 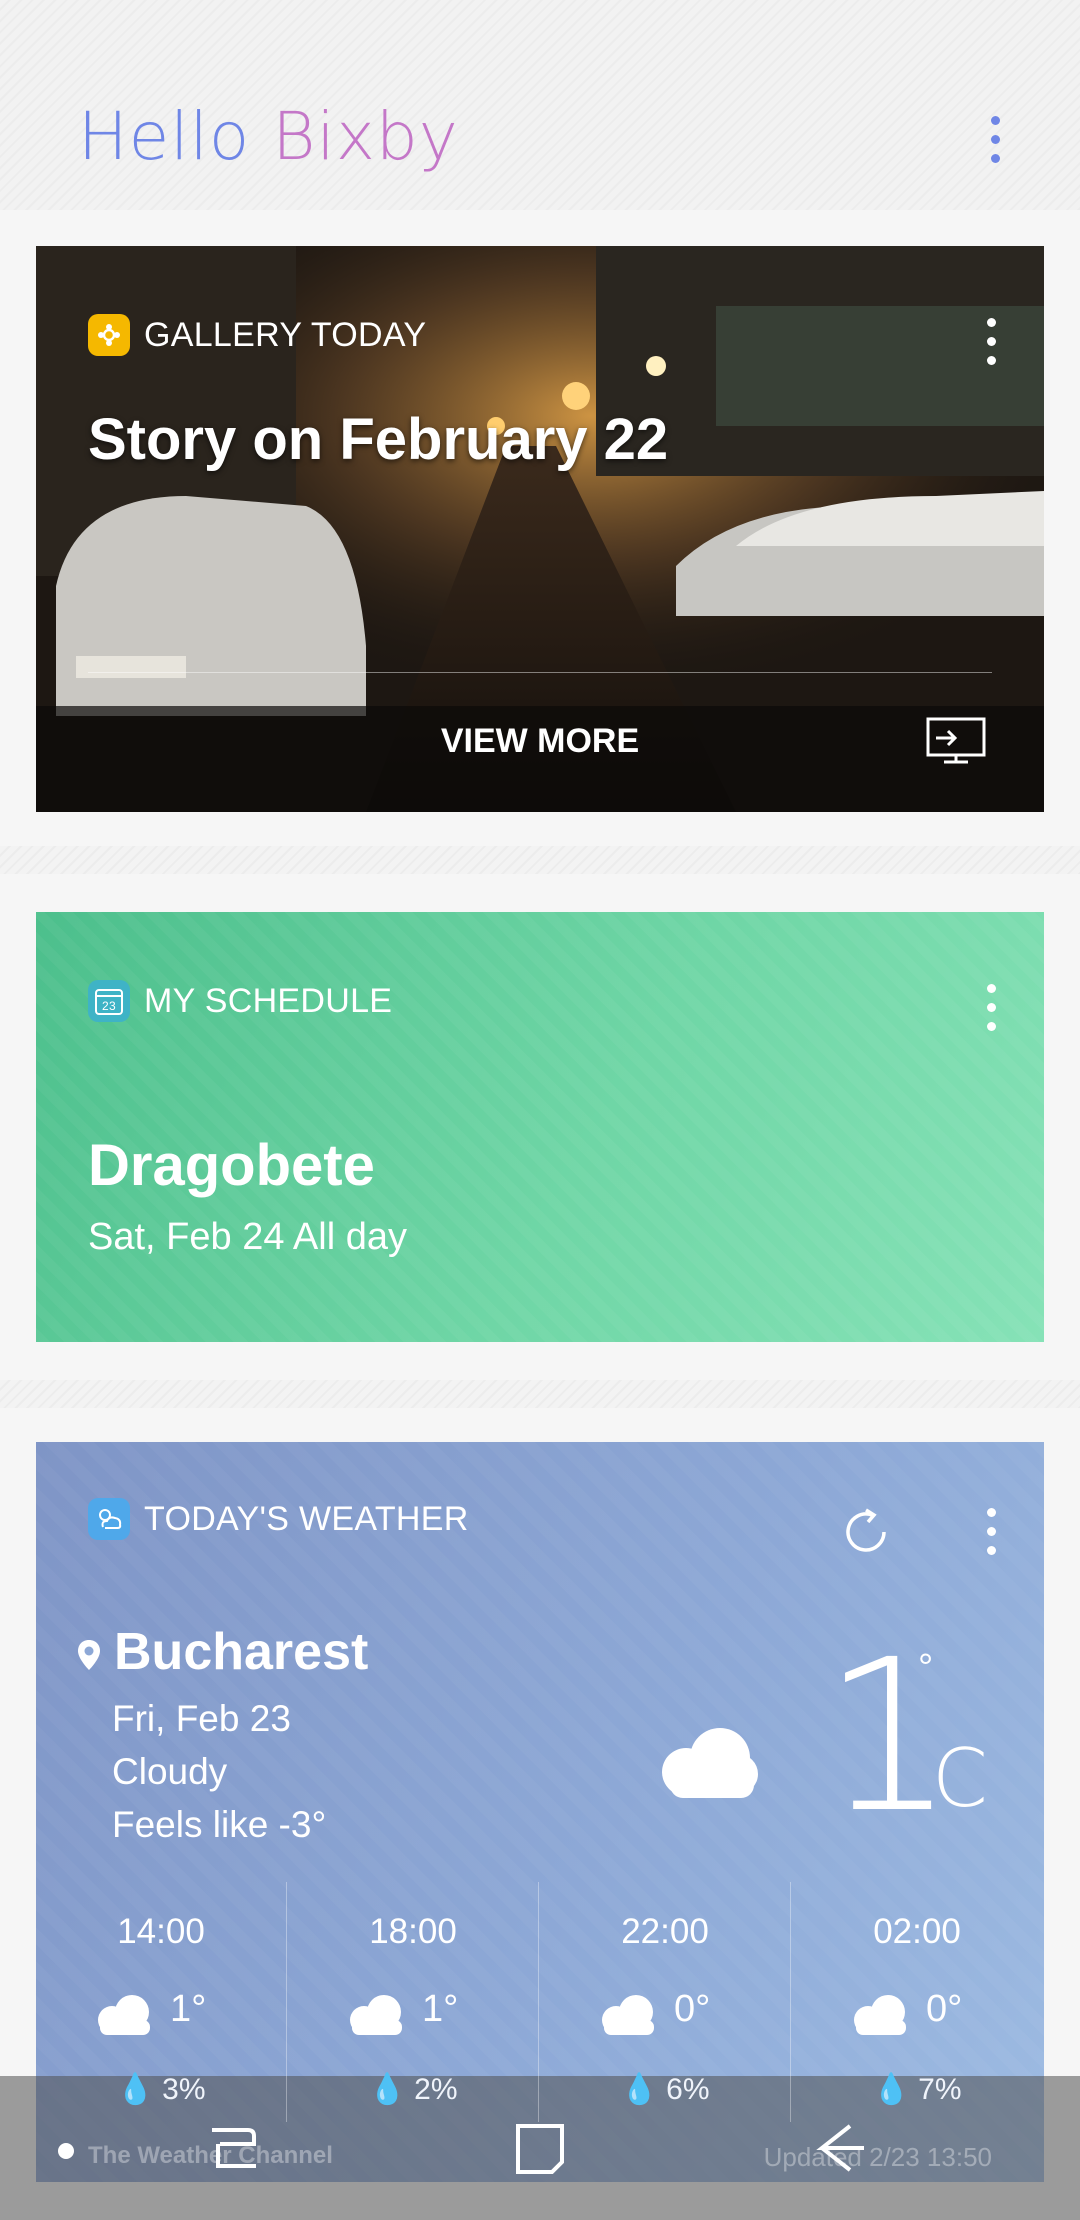 What do you see at coordinates (665, 2089) in the screenshot?
I see `forecast-precip: 💧 6%` at bounding box center [665, 2089].